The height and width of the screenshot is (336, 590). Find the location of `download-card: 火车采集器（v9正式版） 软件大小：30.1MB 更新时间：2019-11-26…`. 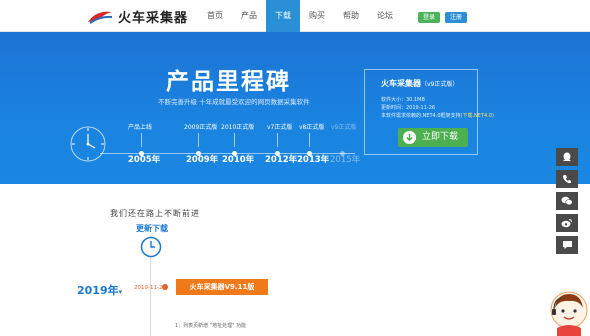

download-card: 火车采集器（v9正式版） 软件大小：30.1MB 更新时间：2019-11-26… is located at coordinates (429, 112).